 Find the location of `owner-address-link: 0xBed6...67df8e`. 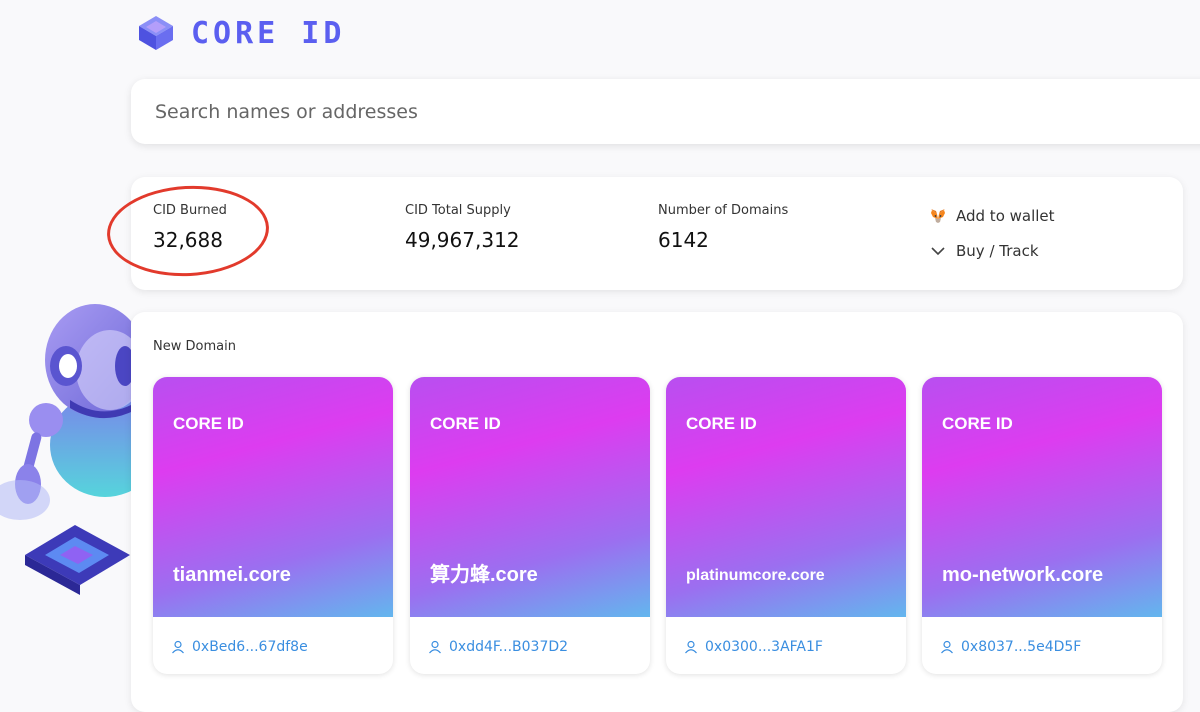

owner-address-link: 0xBed6...67df8e is located at coordinates (239, 647).